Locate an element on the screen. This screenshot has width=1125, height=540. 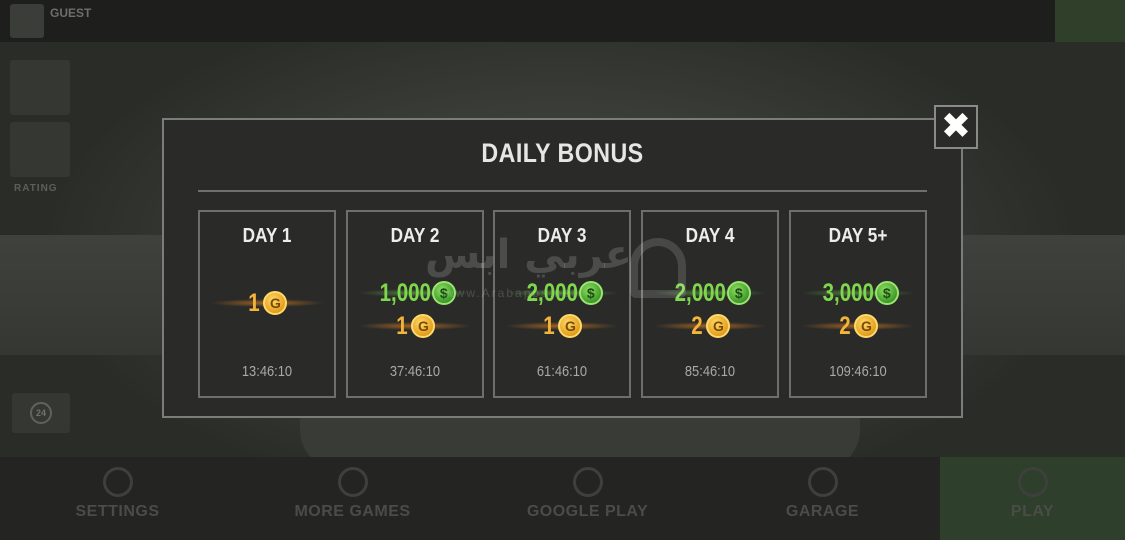
day-timer: 85:46:10 is located at coordinates (710, 371).